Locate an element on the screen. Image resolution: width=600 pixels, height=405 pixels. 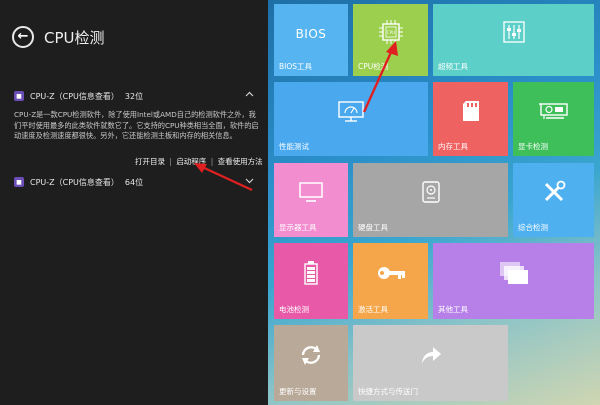
tile-performance: 性能测试 is located at coordinates (351, 119).